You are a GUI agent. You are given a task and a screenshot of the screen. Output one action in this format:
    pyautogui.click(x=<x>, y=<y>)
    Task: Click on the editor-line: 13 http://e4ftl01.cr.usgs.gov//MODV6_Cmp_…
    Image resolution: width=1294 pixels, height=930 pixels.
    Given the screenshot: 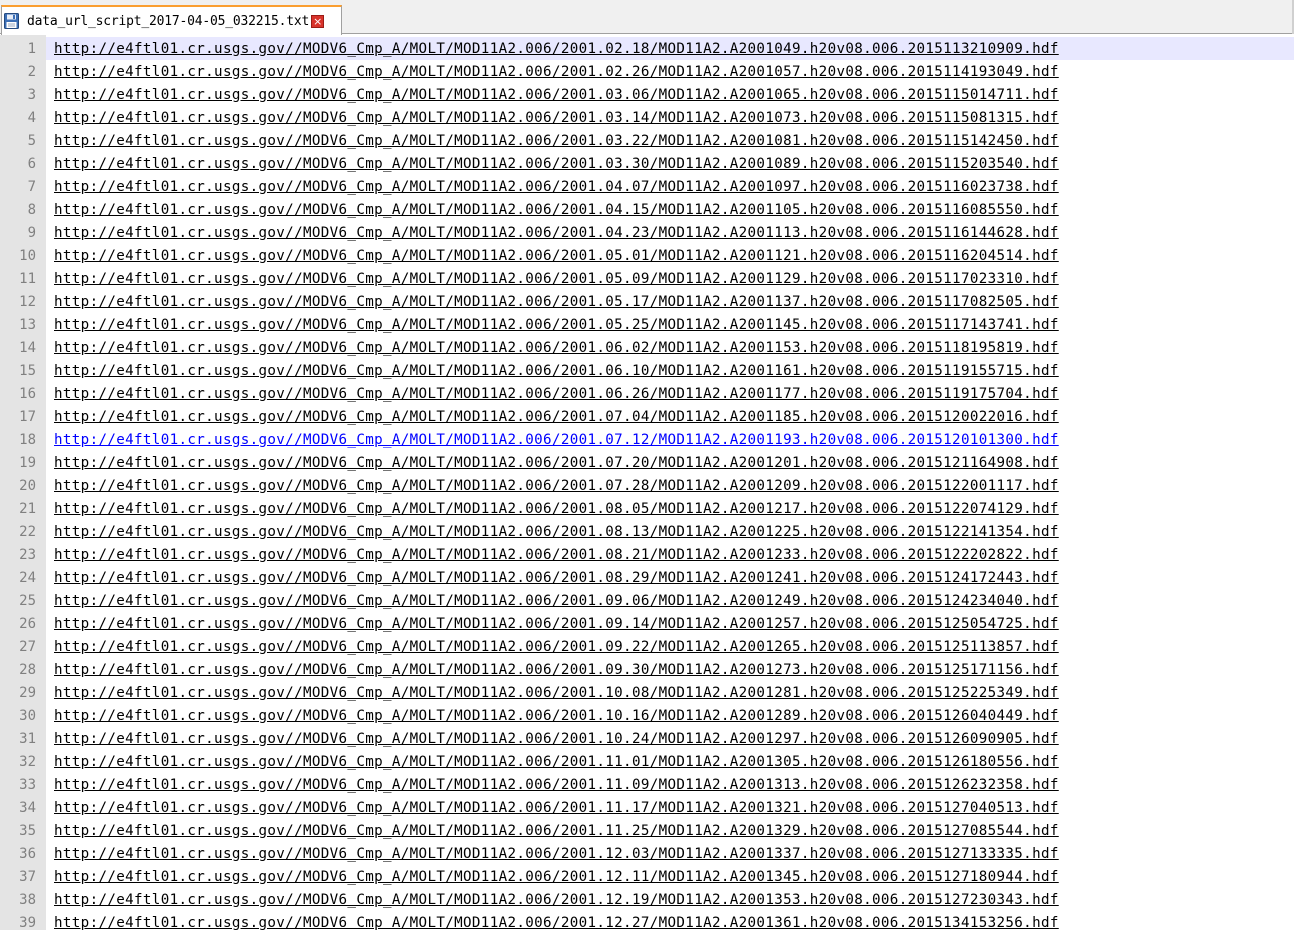 What is the action you would take?
    pyautogui.click(x=647, y=324)
    